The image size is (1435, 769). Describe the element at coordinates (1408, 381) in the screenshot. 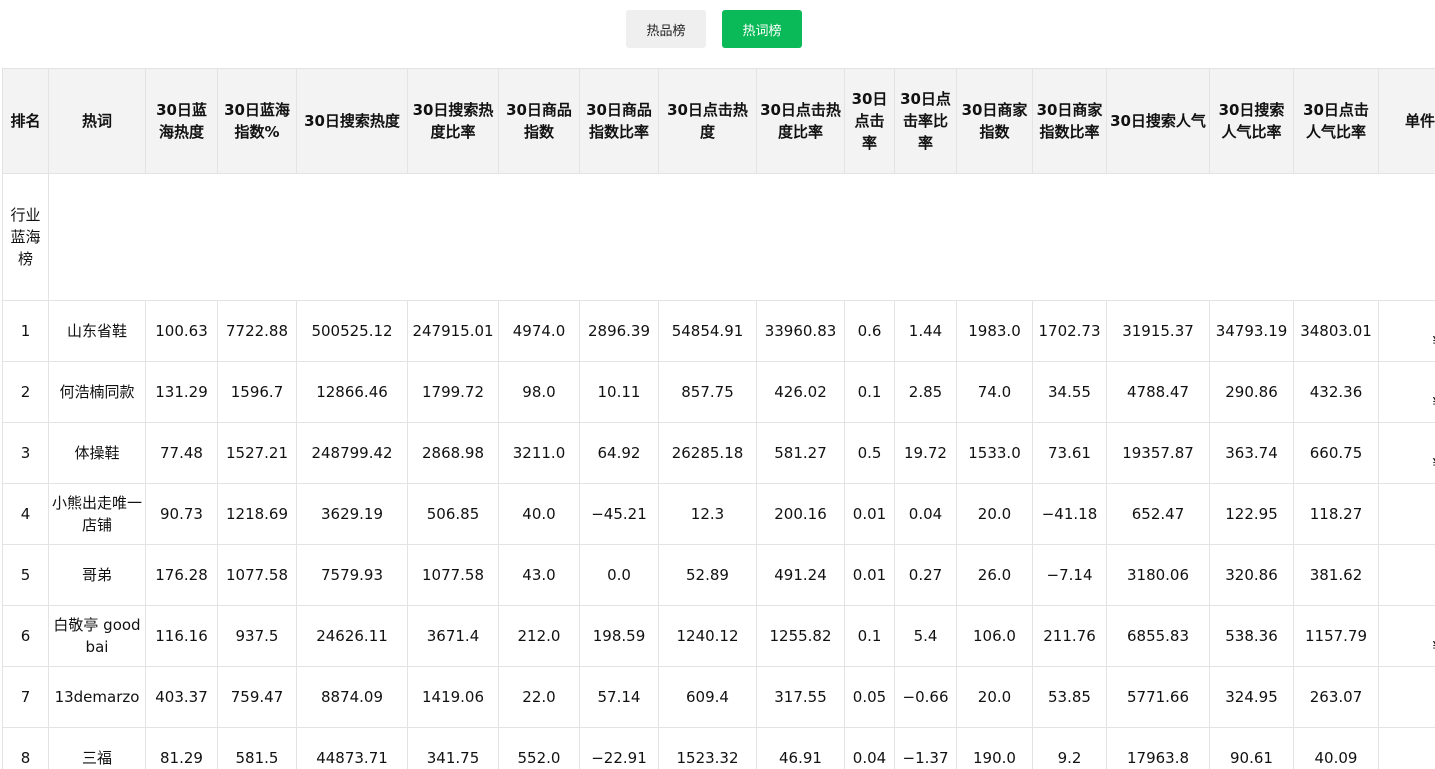

I see `price-min: ¥22.8` at that location.